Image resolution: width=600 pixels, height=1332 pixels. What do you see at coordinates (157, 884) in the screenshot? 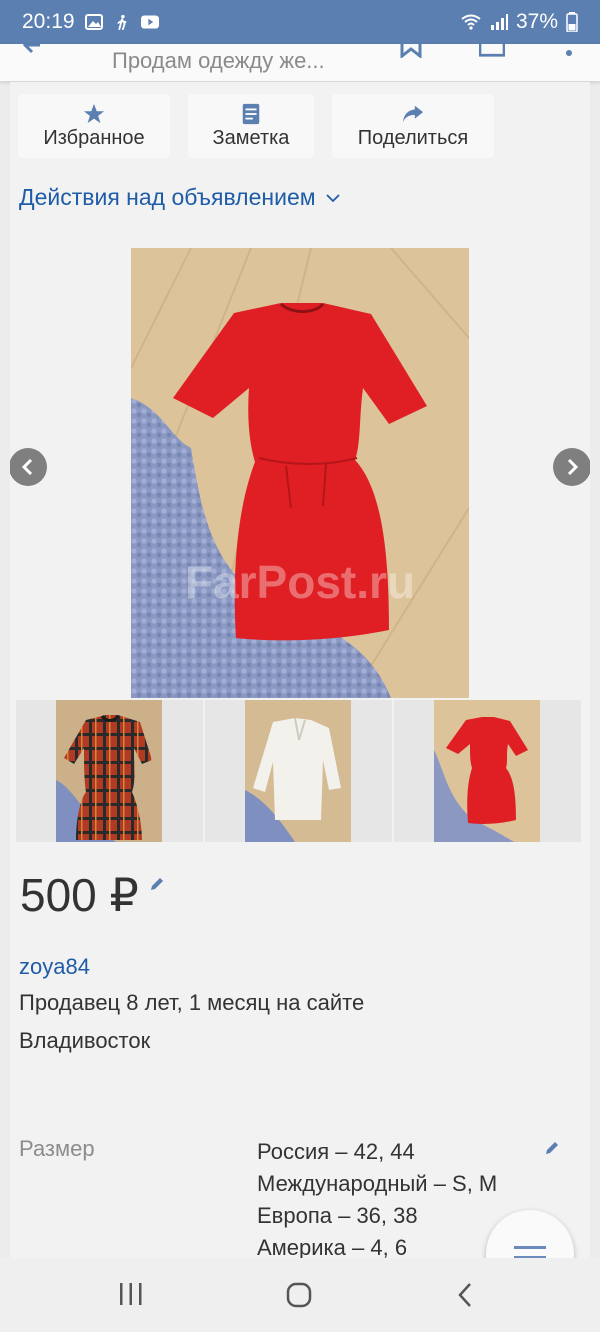
I see `edit-pencil-icon` at bounding box center [157, 884].